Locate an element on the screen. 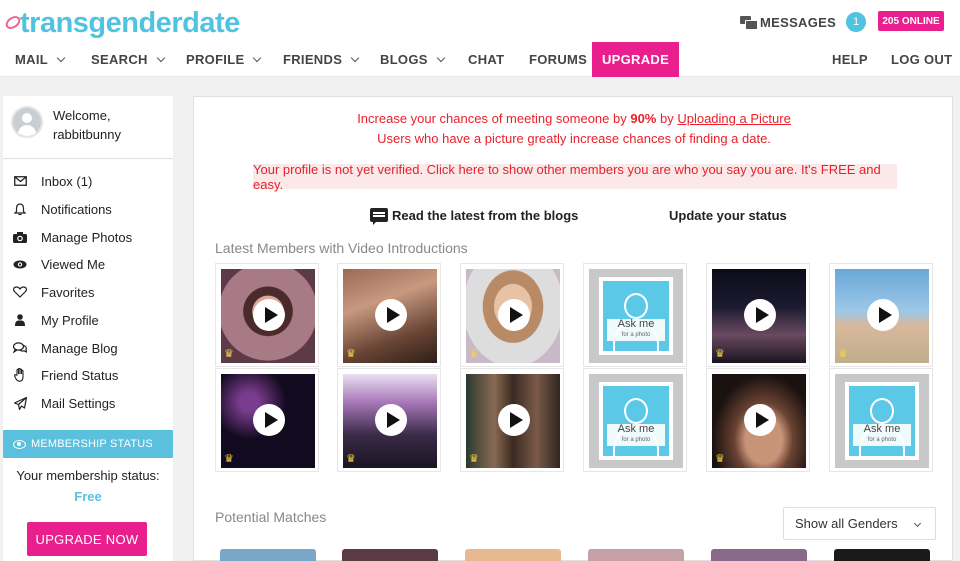 Image resolution: width=960 pixels, height=561 pixels. sidebar-item-label: Notifications is located at coordinates (76, 209).